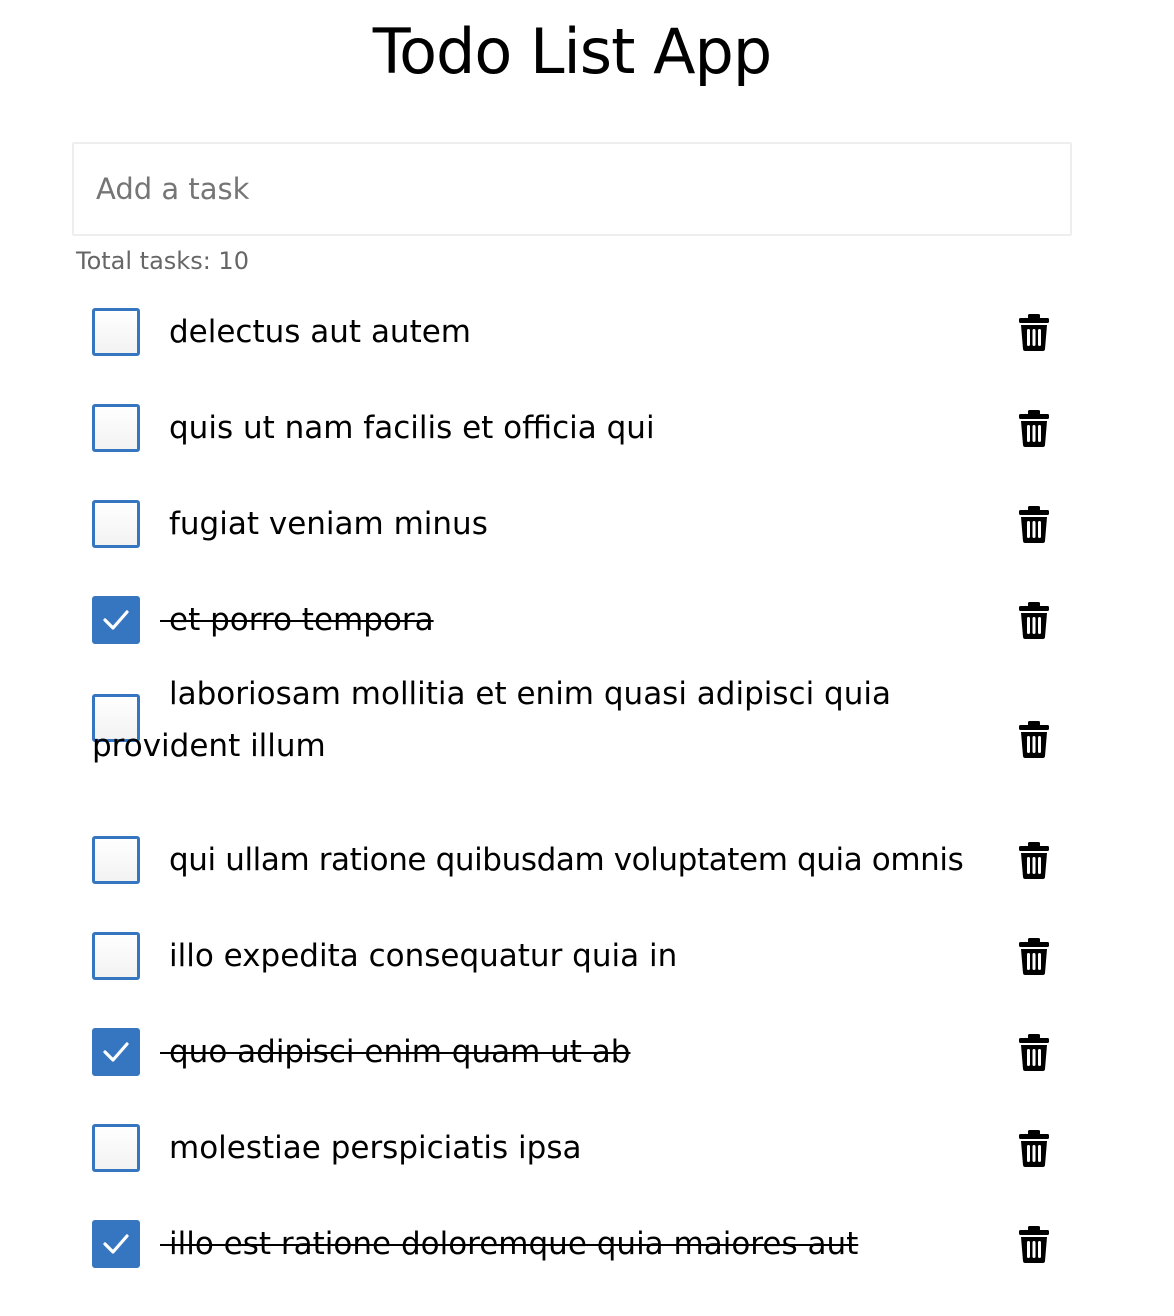 The width and height of the screenshot is (1174, 1316). I want to click on task-text: quis ut nam facilis et officia qui, so click(412, 428).